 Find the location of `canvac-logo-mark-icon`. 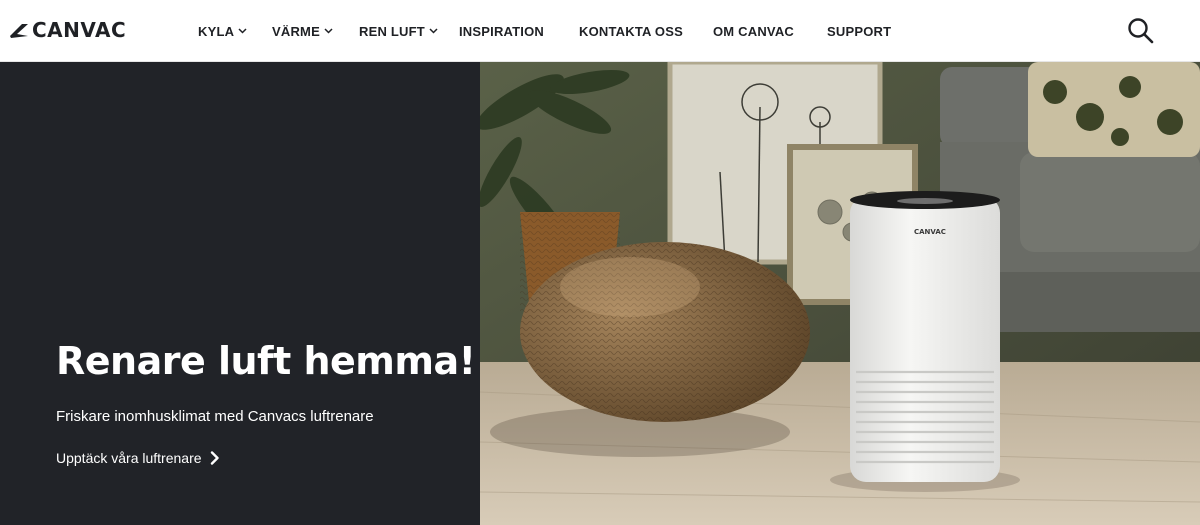

canvac-logo-mark-icon is located at coordinates (19, 31).